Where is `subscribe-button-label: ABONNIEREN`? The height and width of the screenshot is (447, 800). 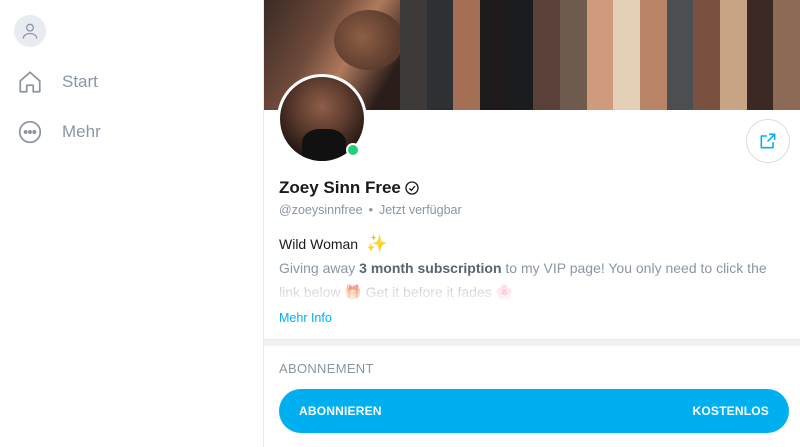
subscribe-button-label: ABONNIEREN is located at coordinates (340, 411).